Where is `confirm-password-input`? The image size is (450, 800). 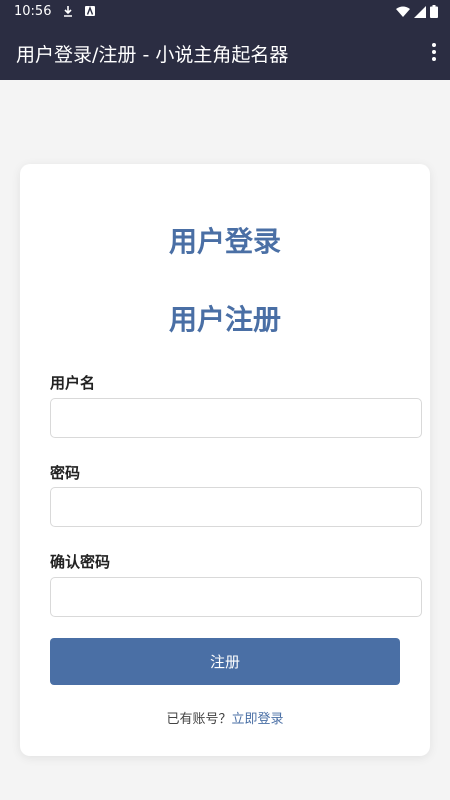
confirm-password-input is located at coordinates (236, 597).